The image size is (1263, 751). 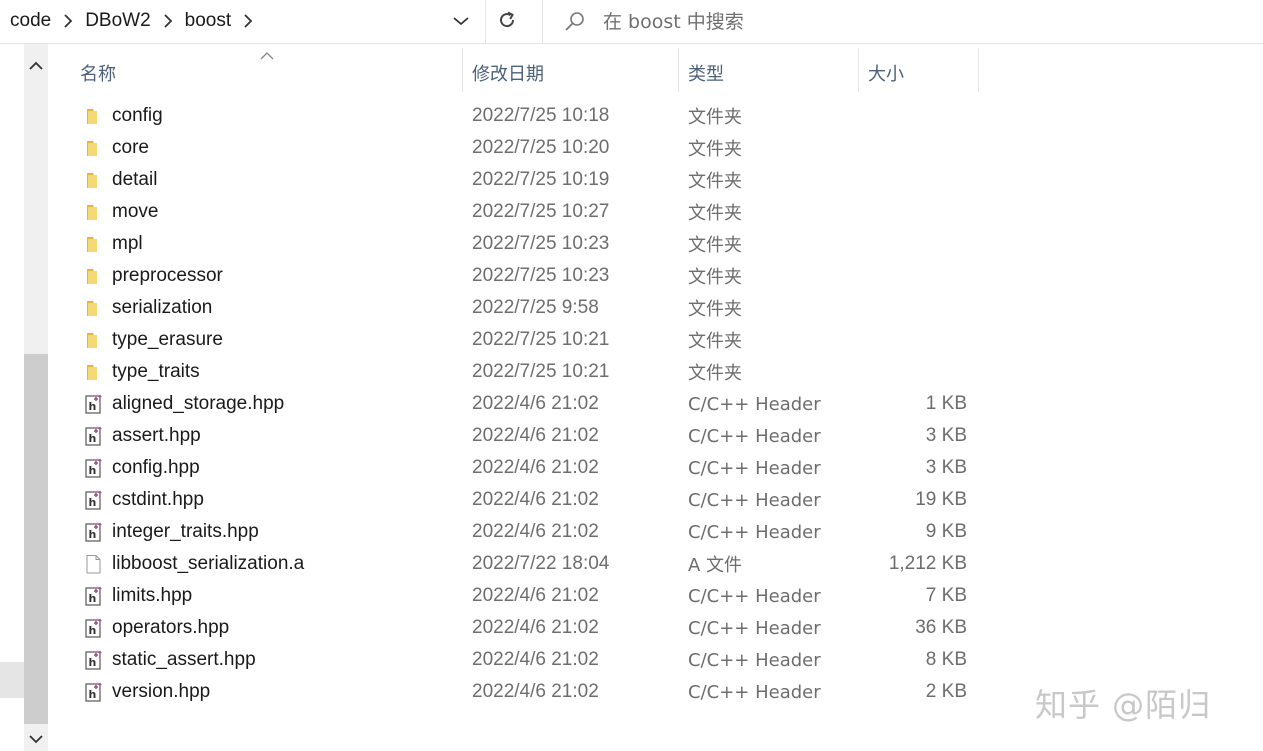 What do you see at coordinates (886, 67) in the screenshot?
I see `column-header-size: 大小` at bounding box center [886, 67].